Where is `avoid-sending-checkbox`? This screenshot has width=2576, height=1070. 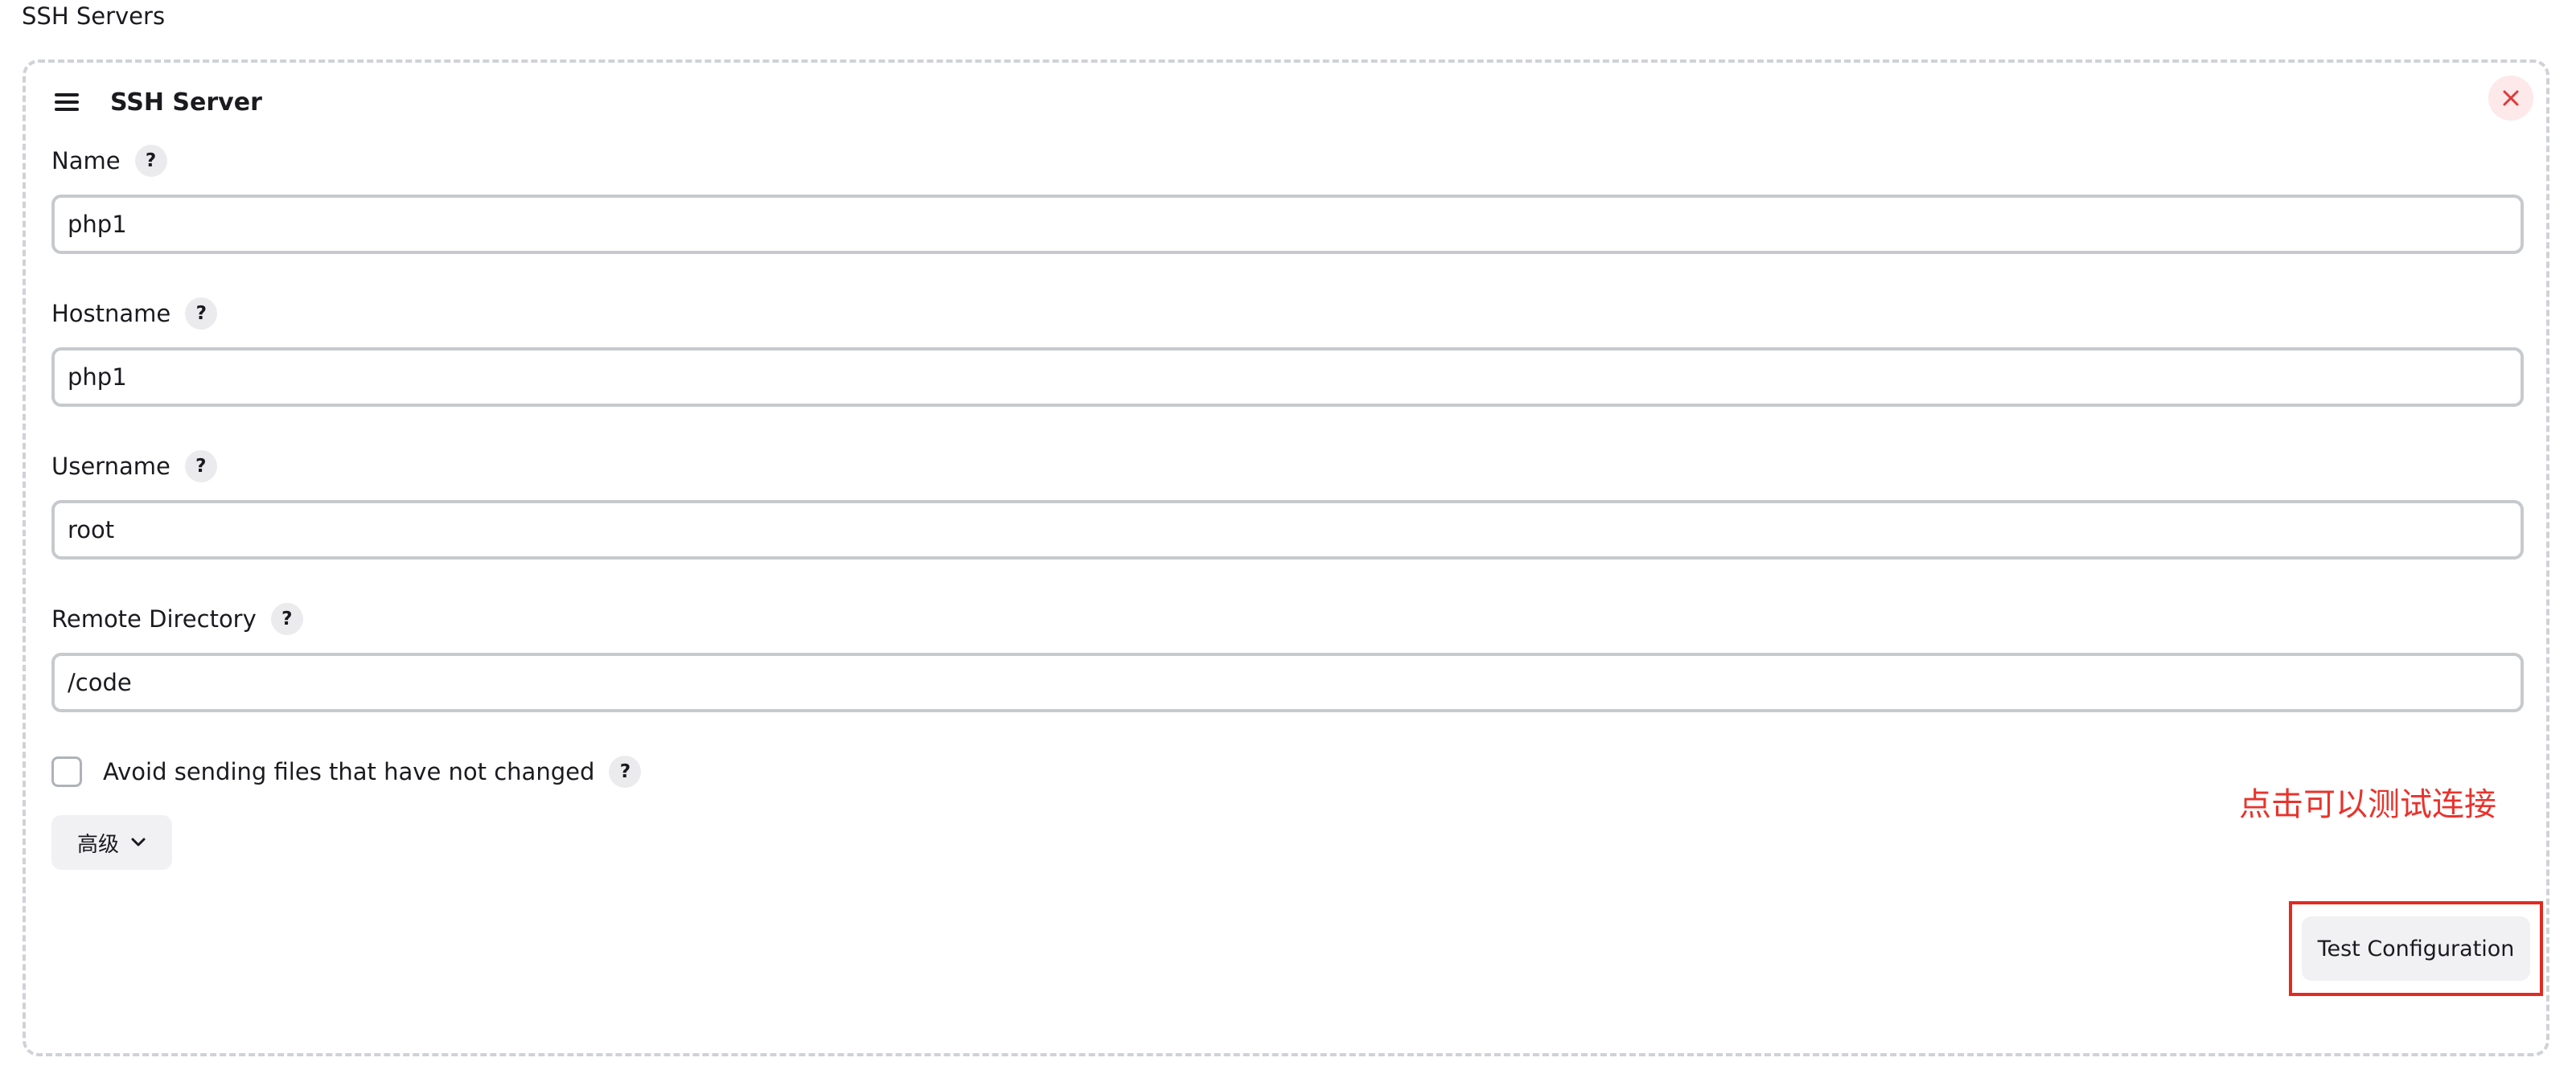
avoid-sending-checkbox is located at coordinates (66, 771).